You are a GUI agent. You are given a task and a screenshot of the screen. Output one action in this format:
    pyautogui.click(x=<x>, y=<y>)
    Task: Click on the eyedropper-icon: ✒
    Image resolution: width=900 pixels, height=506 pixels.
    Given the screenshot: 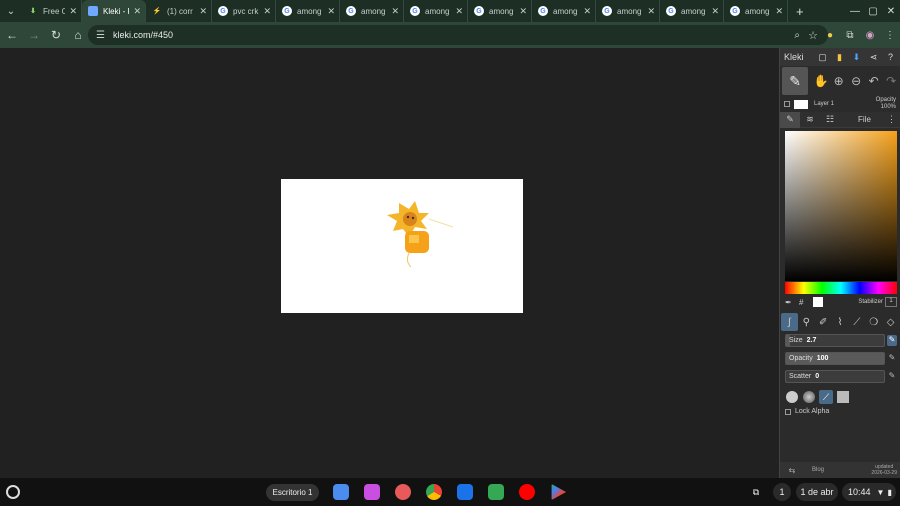 What is the action you would take?
    pyautogui.click(x=791, y=302)
    